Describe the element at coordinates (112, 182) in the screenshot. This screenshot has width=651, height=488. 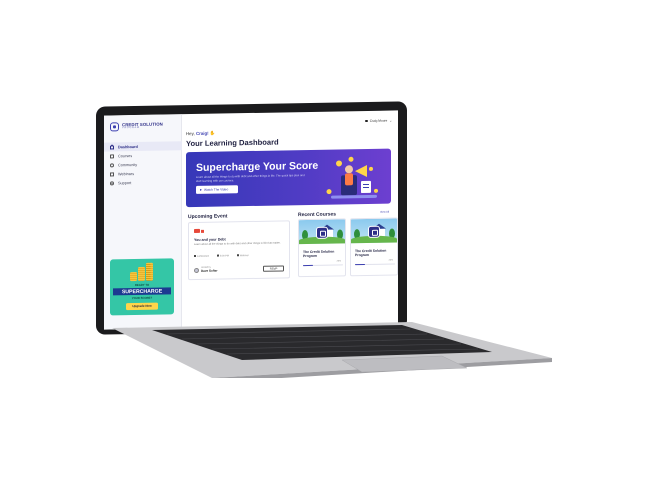
I see `help-icon` at that location.